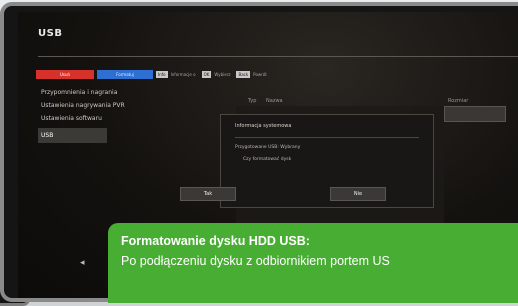 This screenshot has height=306, width=518. What do you see at coordinates (128, 105) in the screenshot?
I see `menu-item-pvr-settings: Ustawienia nagrywania PVR` at bounding box center [128, 105].